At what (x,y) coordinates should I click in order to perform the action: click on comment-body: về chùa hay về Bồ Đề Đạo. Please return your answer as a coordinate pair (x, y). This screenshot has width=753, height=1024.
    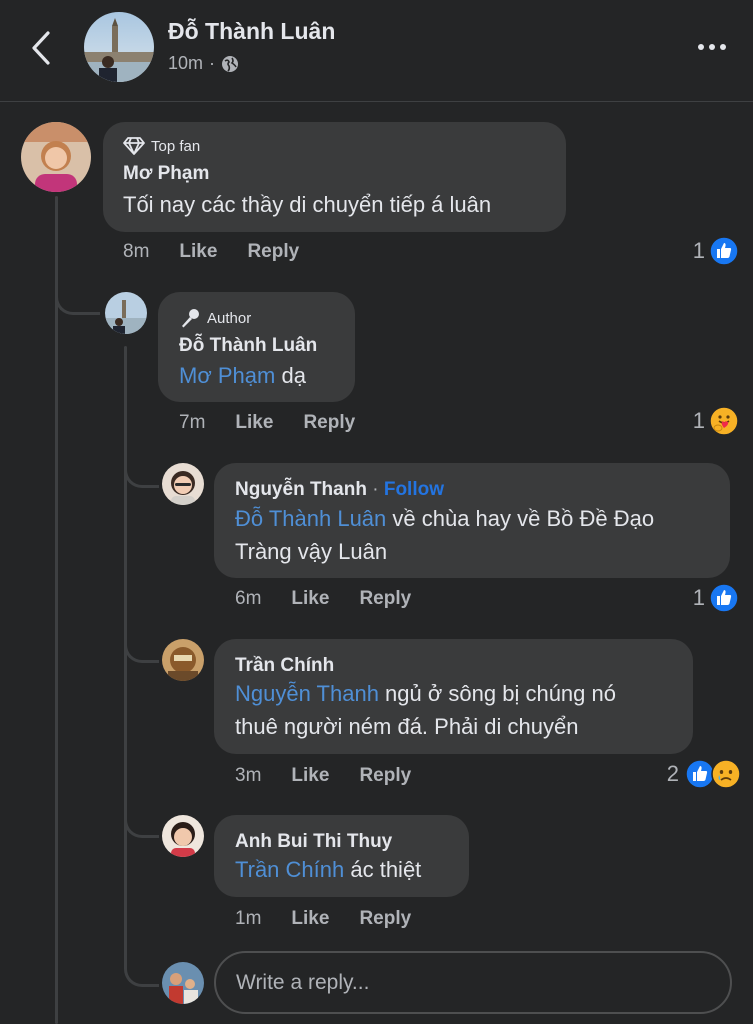
    Looking at the image, I should click on (520, 518).